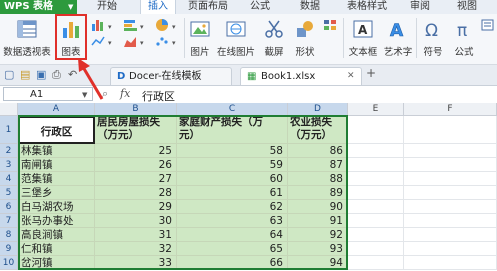 Image resolution: width=497 pixels, height=271 pixels. What do you see at coordinates (376, 130) in the screenshot?
I see `cell-e1` at bounding box center [376, 130].